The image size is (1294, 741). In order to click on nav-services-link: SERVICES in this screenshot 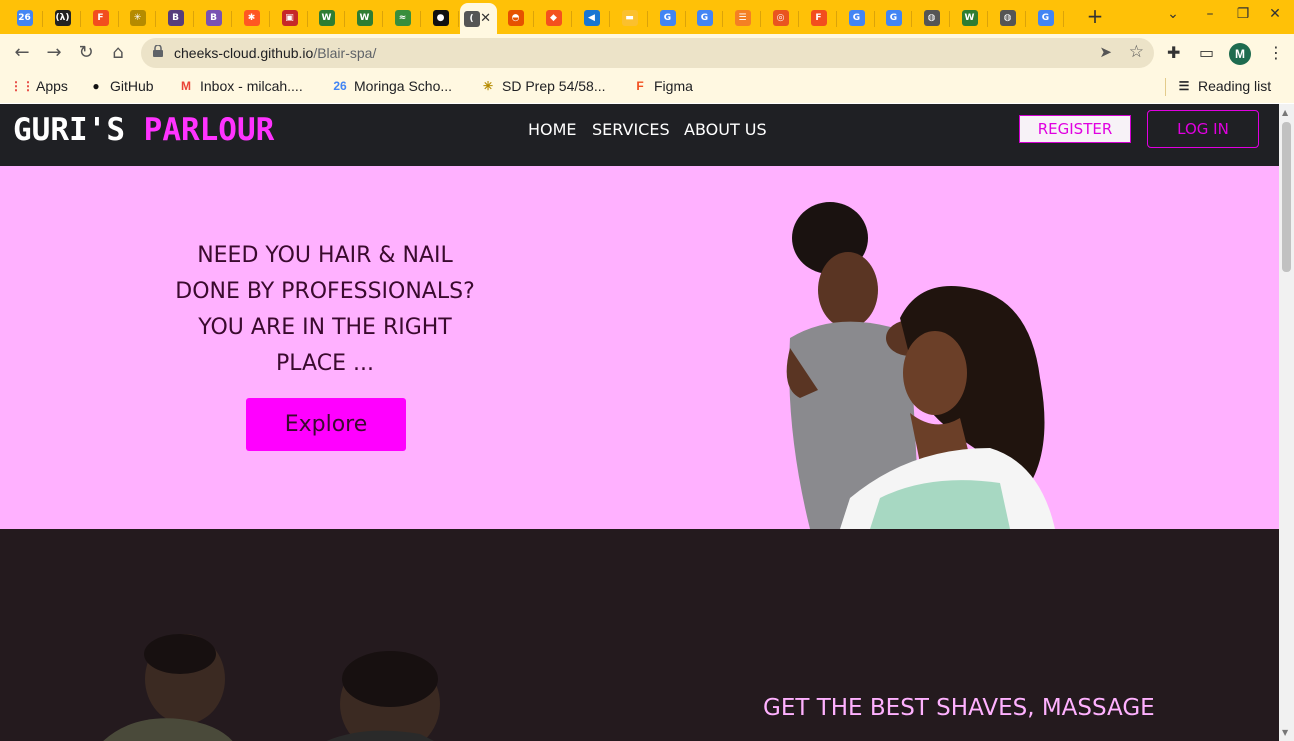, I will do `click(631, 129)`.